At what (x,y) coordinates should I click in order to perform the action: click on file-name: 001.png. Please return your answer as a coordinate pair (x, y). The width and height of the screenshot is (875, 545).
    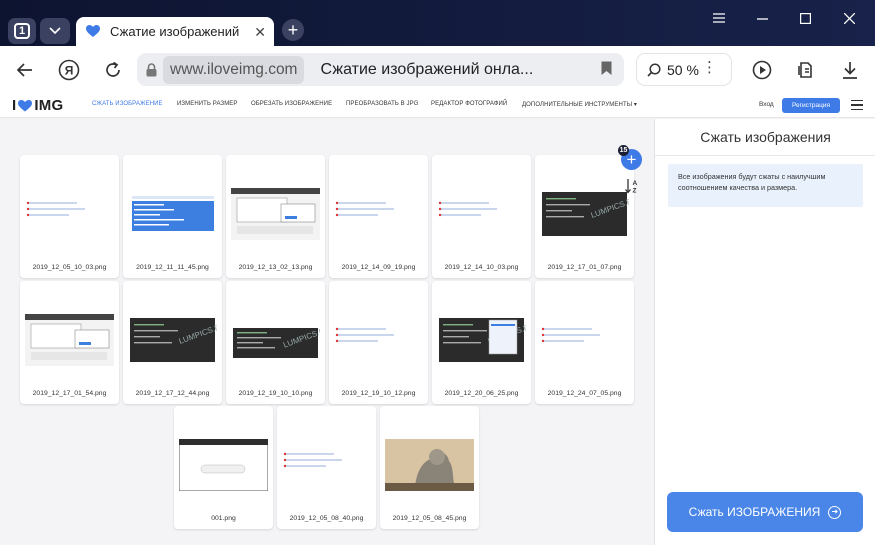
    Looking at the image, I should click on (223, 518).